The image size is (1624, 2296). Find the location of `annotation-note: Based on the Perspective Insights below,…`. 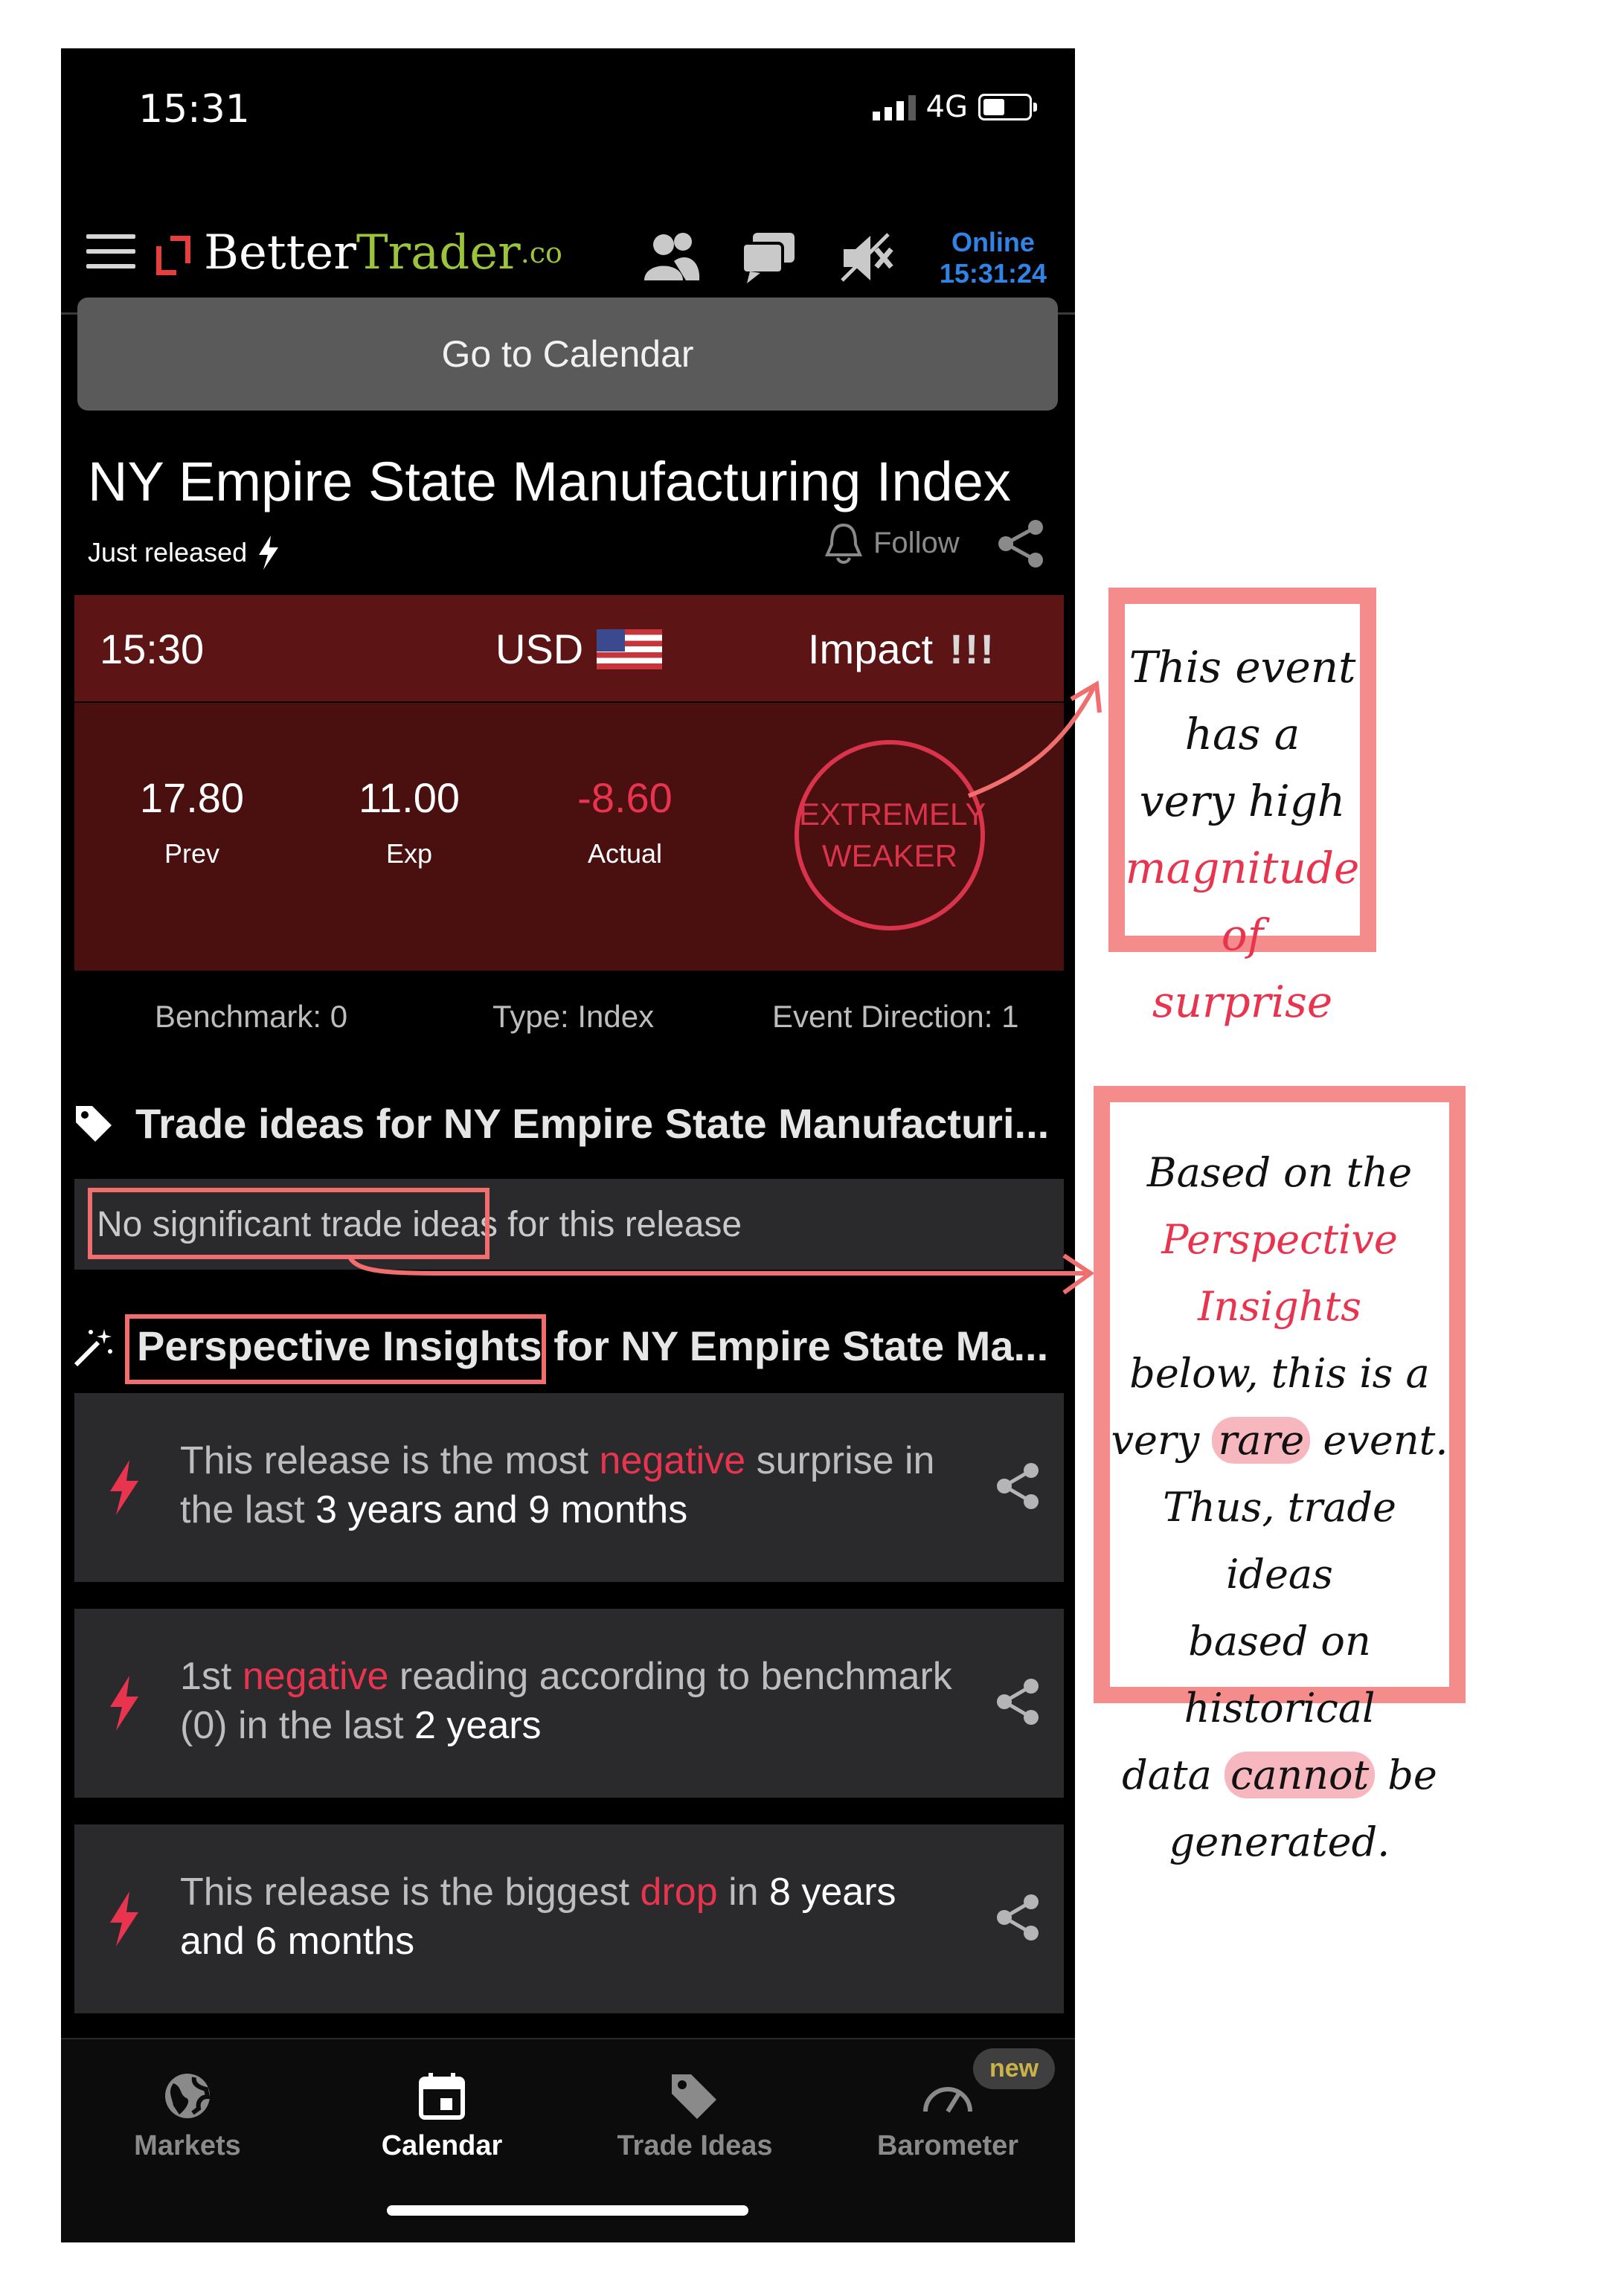

annotation-note: Based on the Perspective Insights below,… is located at coordinates (1280, 1475).